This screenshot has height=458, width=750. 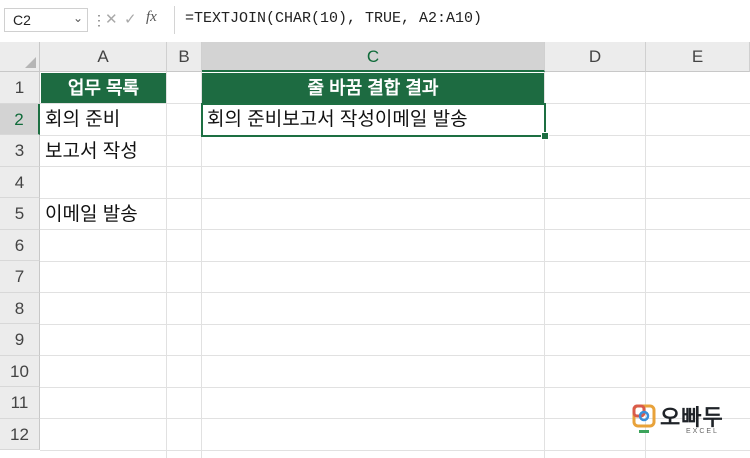 What do you see at coordinates (20, 119) in the screenshot?
I see `row-header-2: 2` at bounding box center [20, 119].